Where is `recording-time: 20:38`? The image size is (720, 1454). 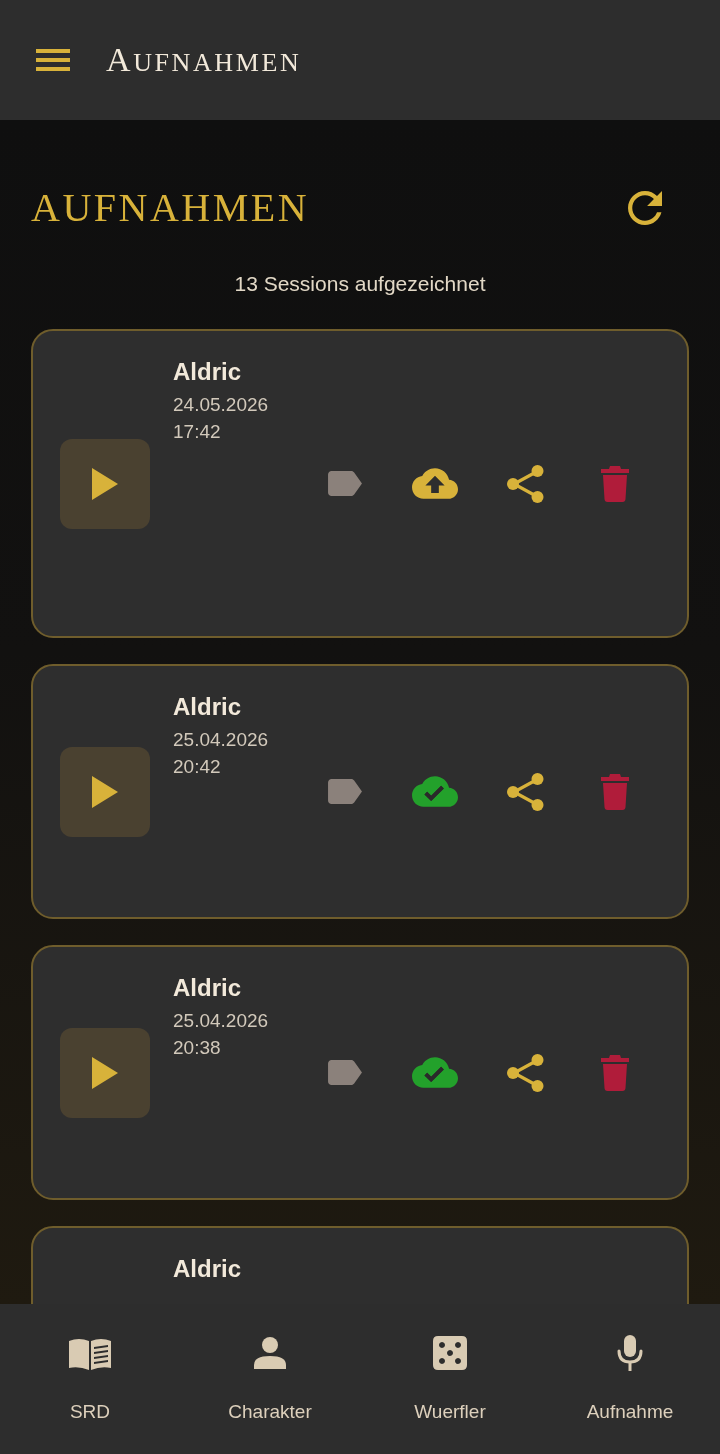
recording-time: 20:38 is located at coordinates (197, 1048).